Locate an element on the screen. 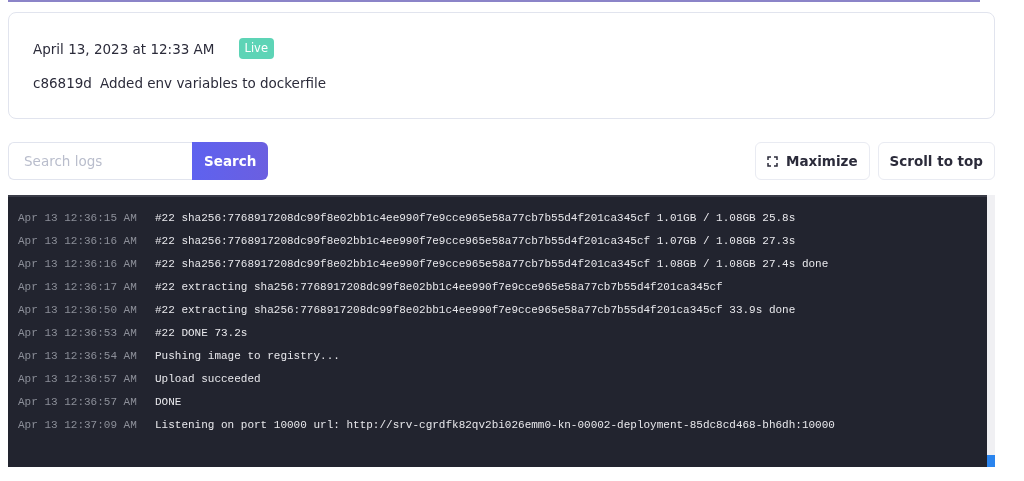  log-message: #22 DONE 73.2s is located at coordinates (201, 334).